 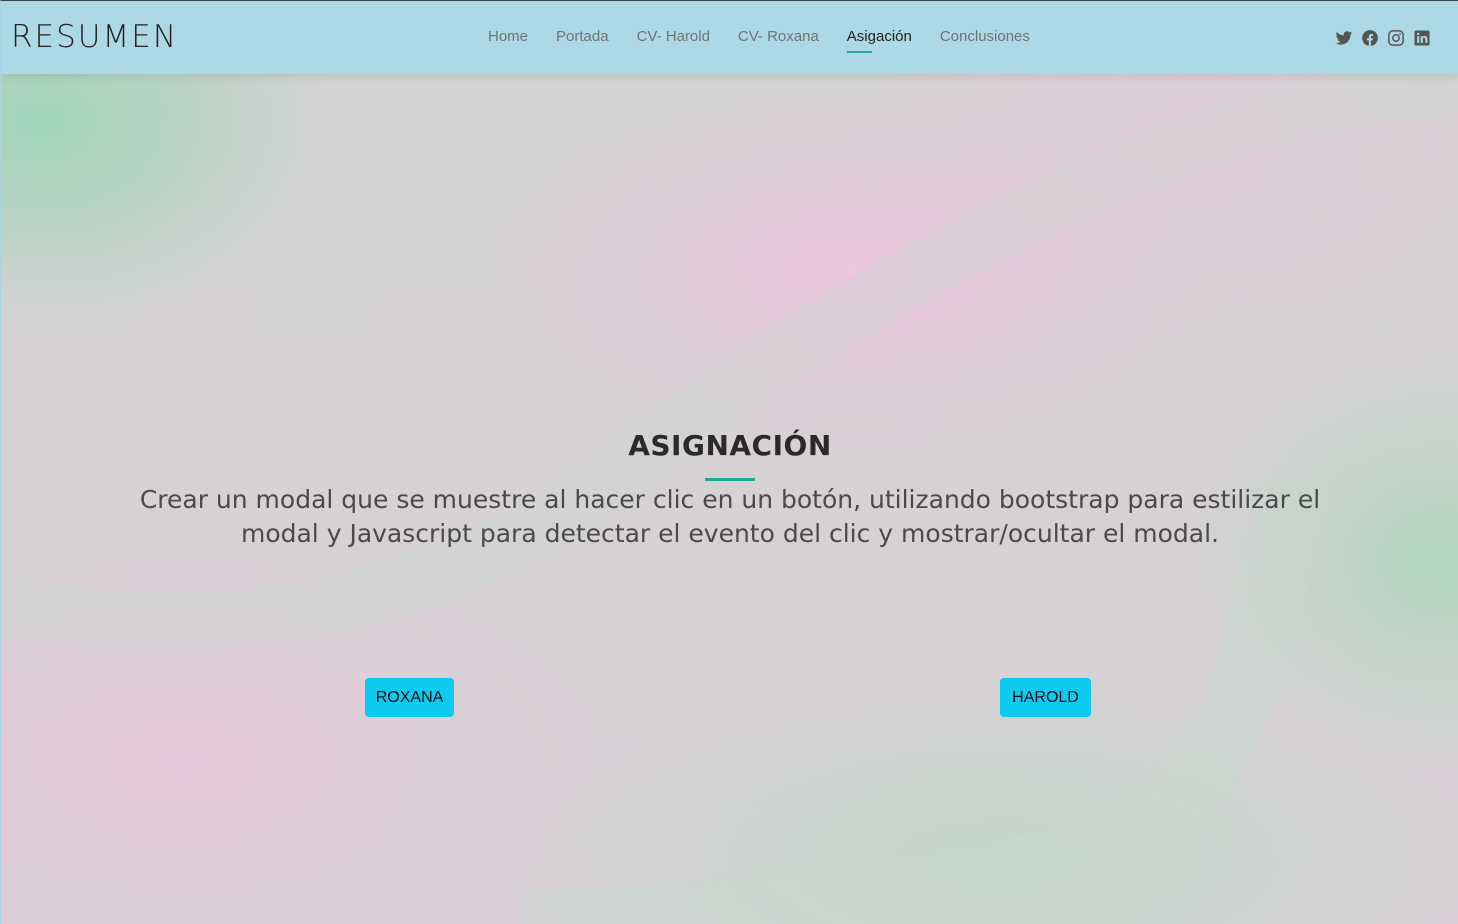 What do you see at coordinates (582, 40) in the screenshot?
I see `nav-item-portada: Portada` at bounding box center [582, 40].